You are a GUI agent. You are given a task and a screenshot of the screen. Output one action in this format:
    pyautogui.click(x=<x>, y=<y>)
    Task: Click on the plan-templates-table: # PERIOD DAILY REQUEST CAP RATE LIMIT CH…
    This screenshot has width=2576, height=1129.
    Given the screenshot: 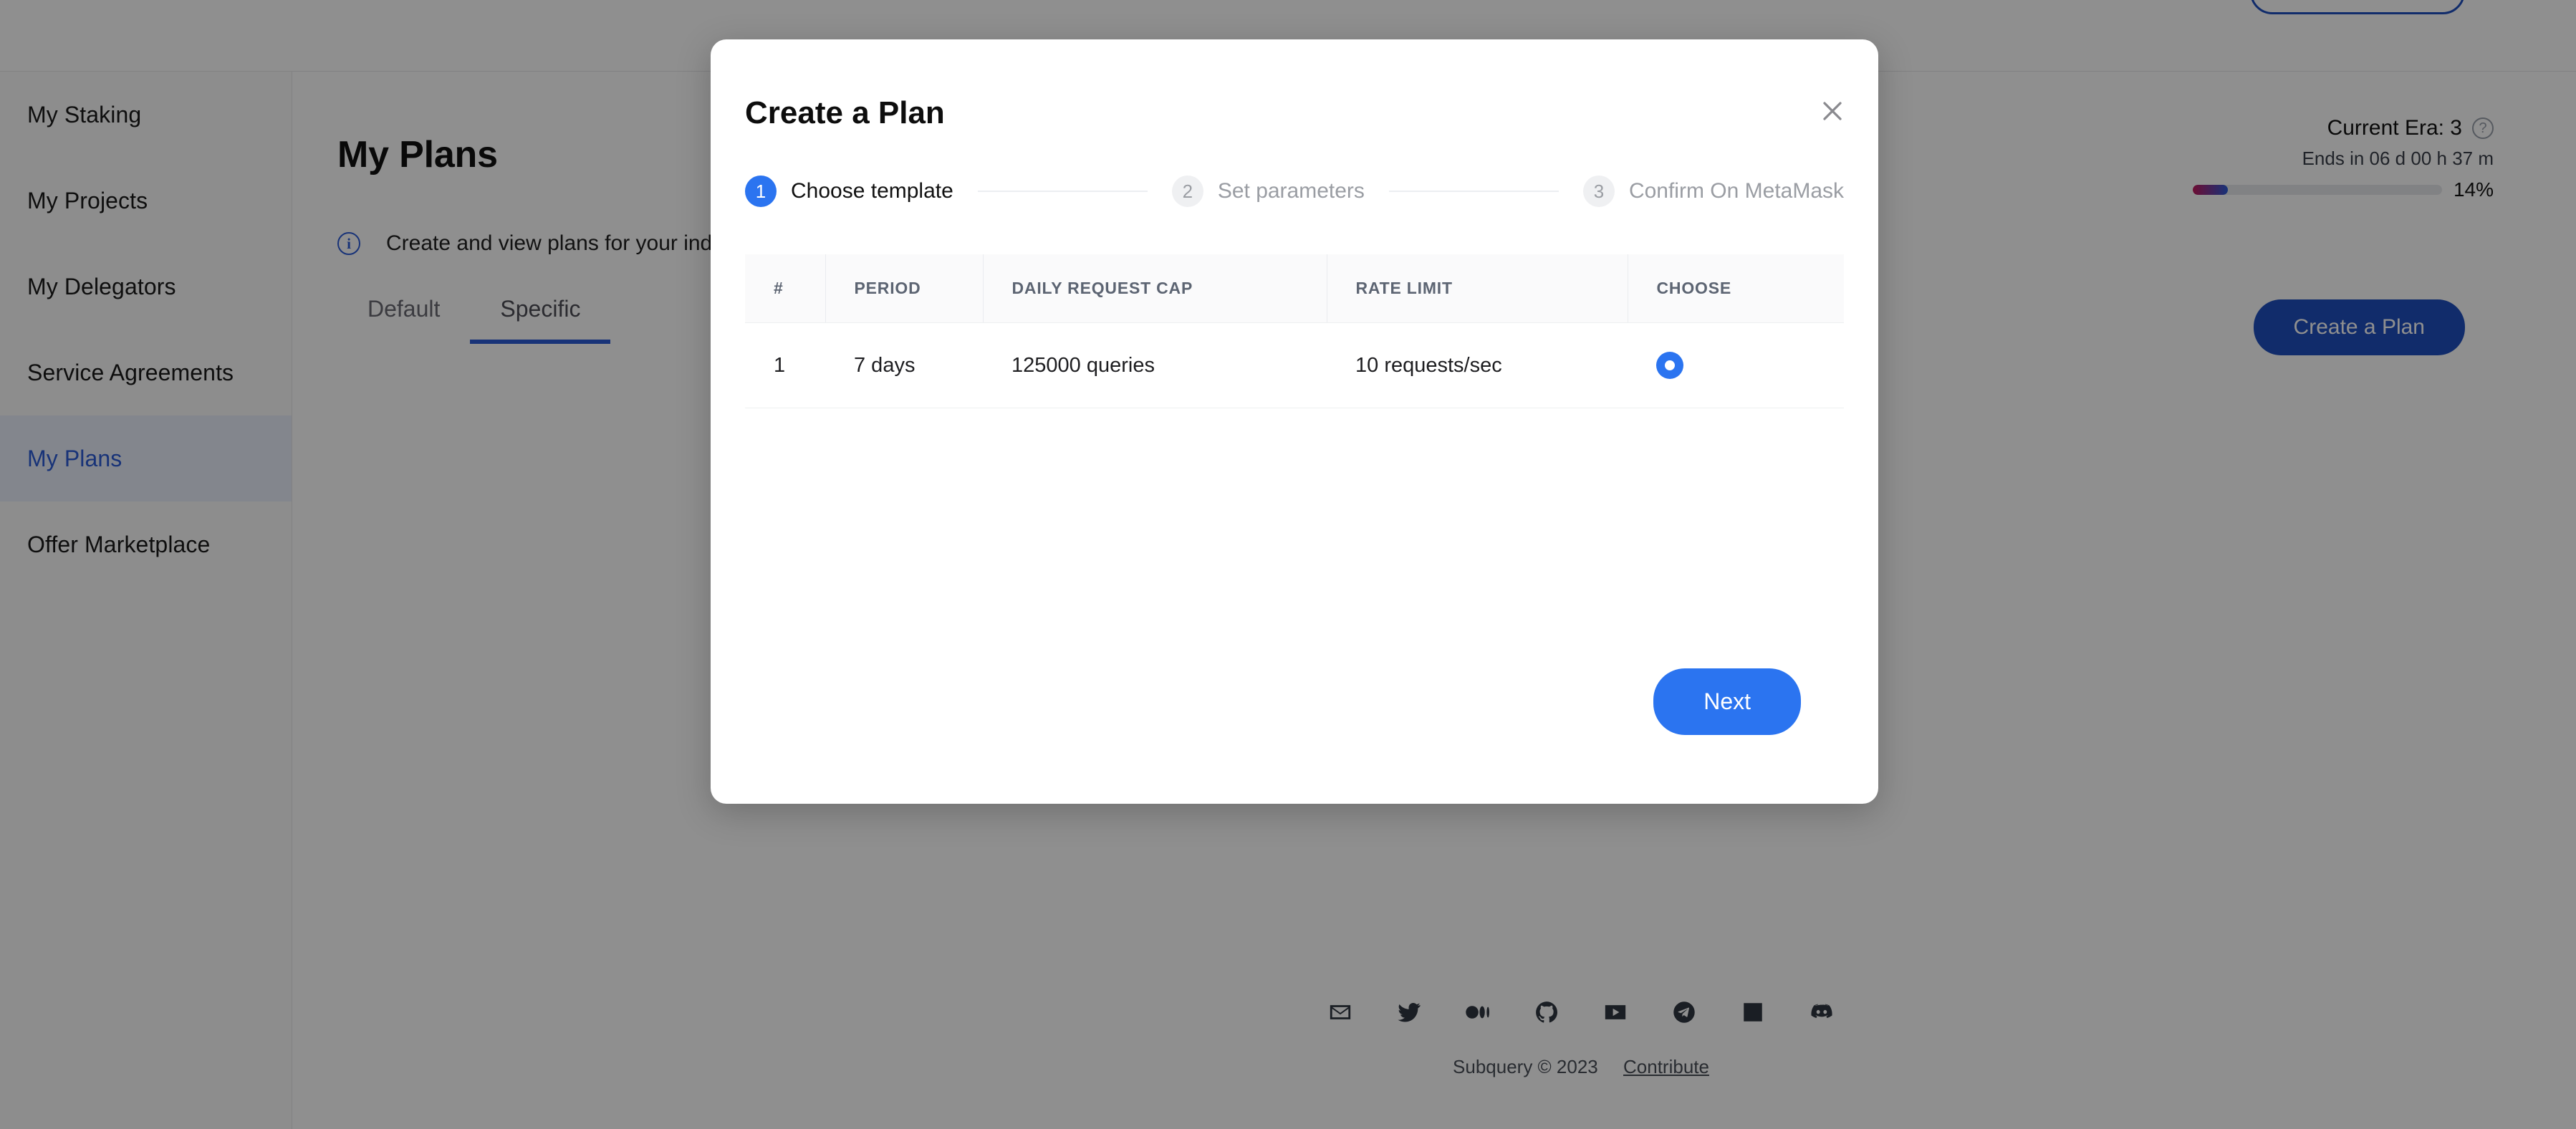 What is the action you would take?
    pyautogui.click(x=1294, y=331)
    